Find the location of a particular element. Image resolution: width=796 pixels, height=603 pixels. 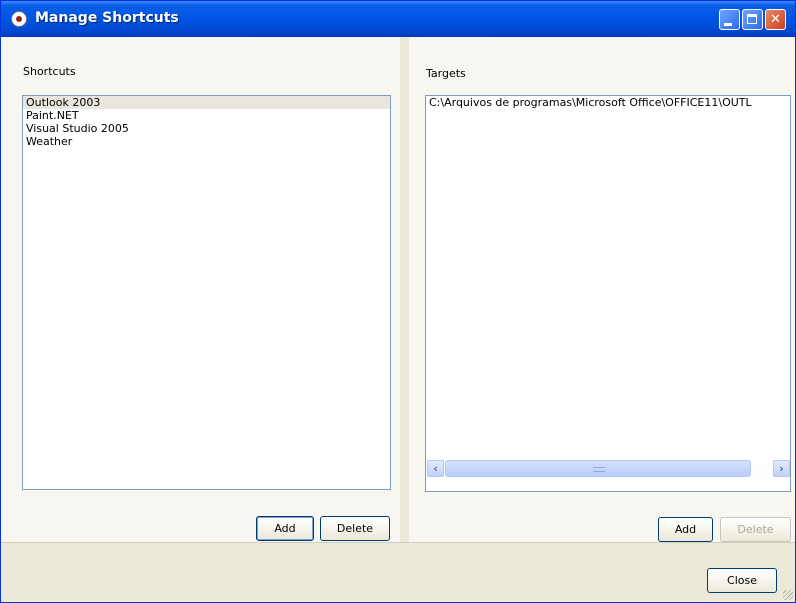

delete-target-button: Delete is located at coordinates (755, 529).